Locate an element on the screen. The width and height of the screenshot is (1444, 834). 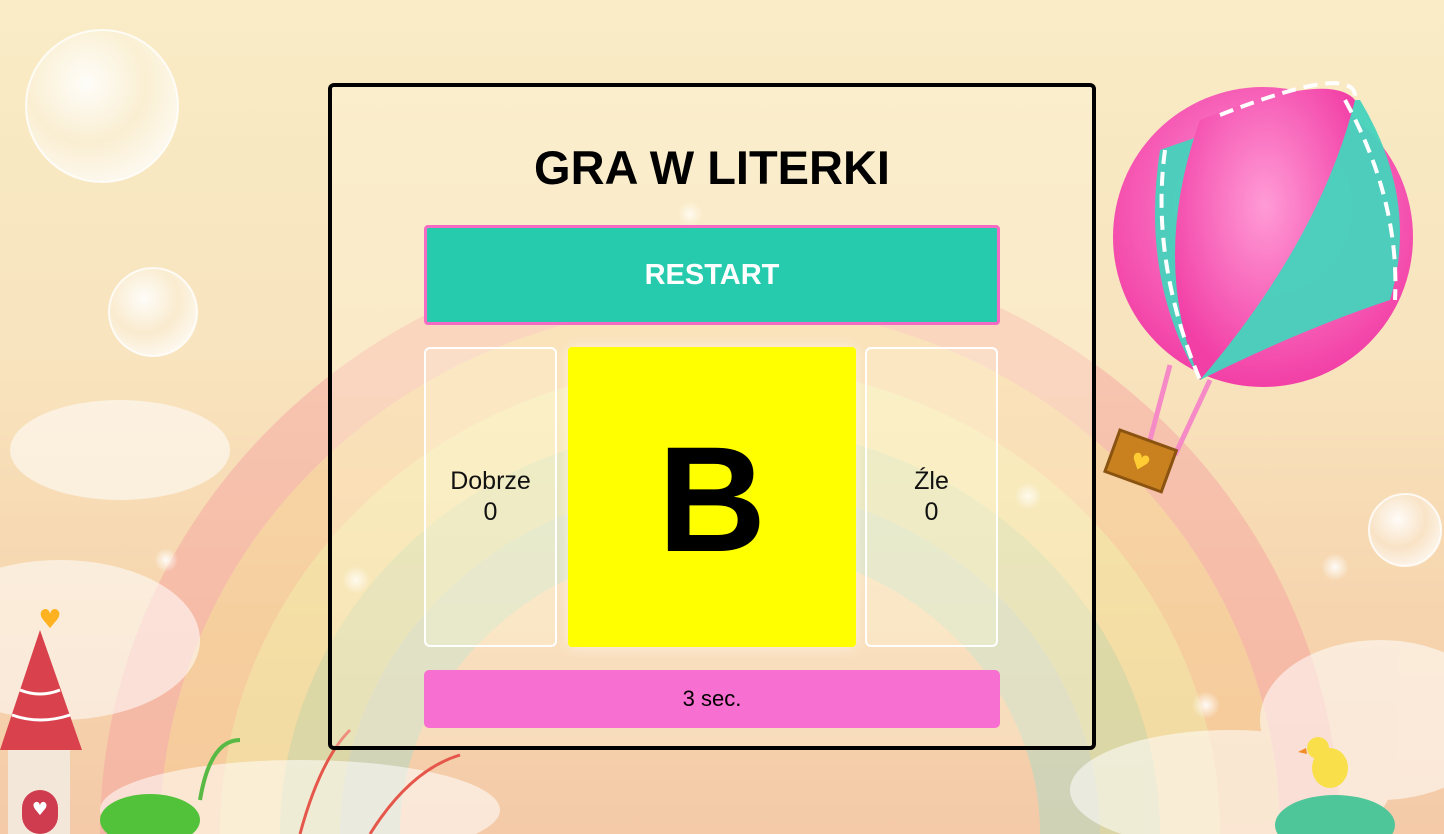
timer-text: 3 sec. is located at coordinates (712, 698).